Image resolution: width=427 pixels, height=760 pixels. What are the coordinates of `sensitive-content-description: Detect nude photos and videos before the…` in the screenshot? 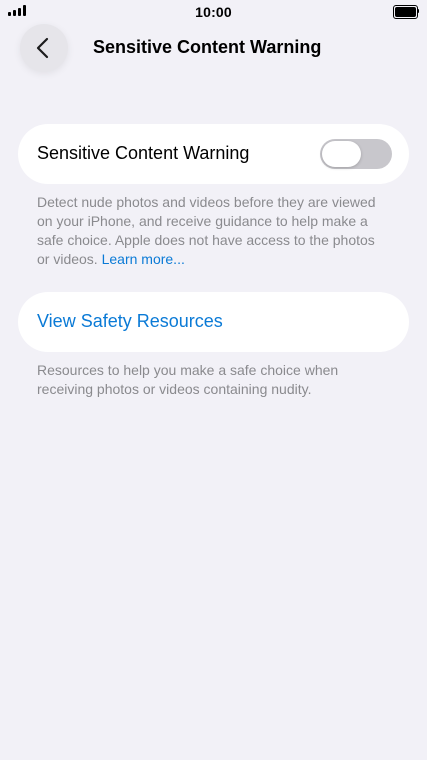 It's located at (206, 230).